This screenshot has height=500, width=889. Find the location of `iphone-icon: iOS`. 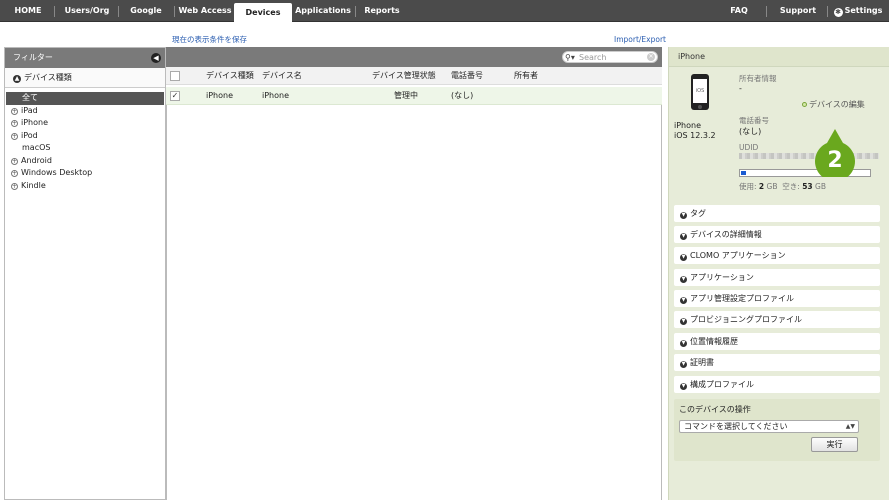

iphone-icon: iOS is located at coordinates (700, 92).